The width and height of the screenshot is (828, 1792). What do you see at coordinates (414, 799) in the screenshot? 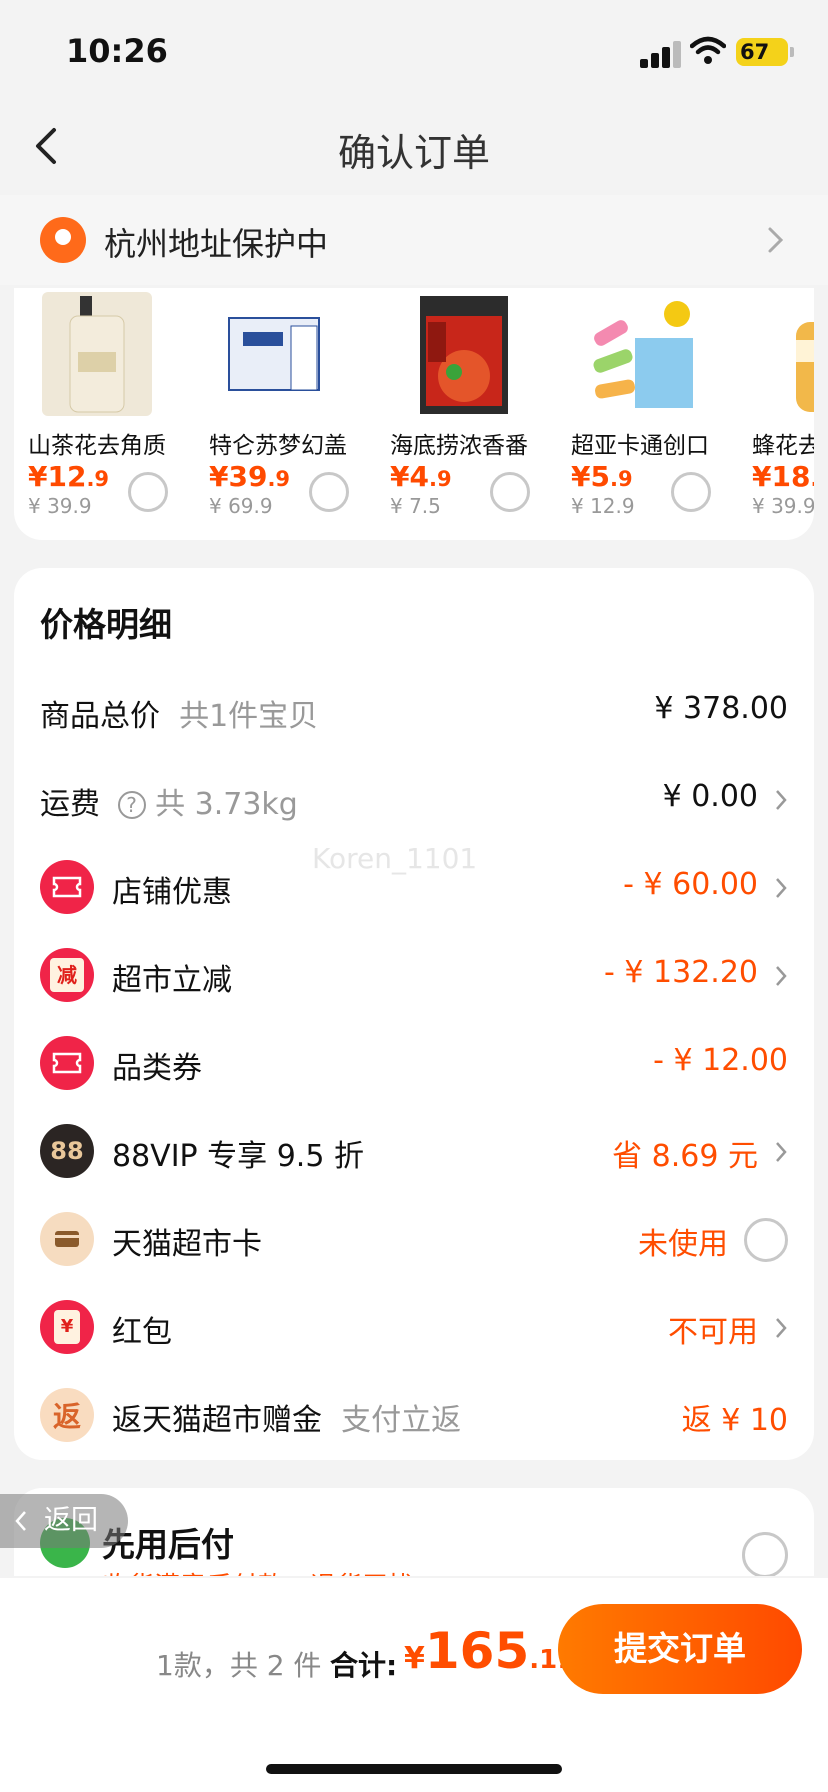
I see `shipping-row: 运费 ? 共 3.73kg ¥ 0.00` at bounding box center [414, 799].